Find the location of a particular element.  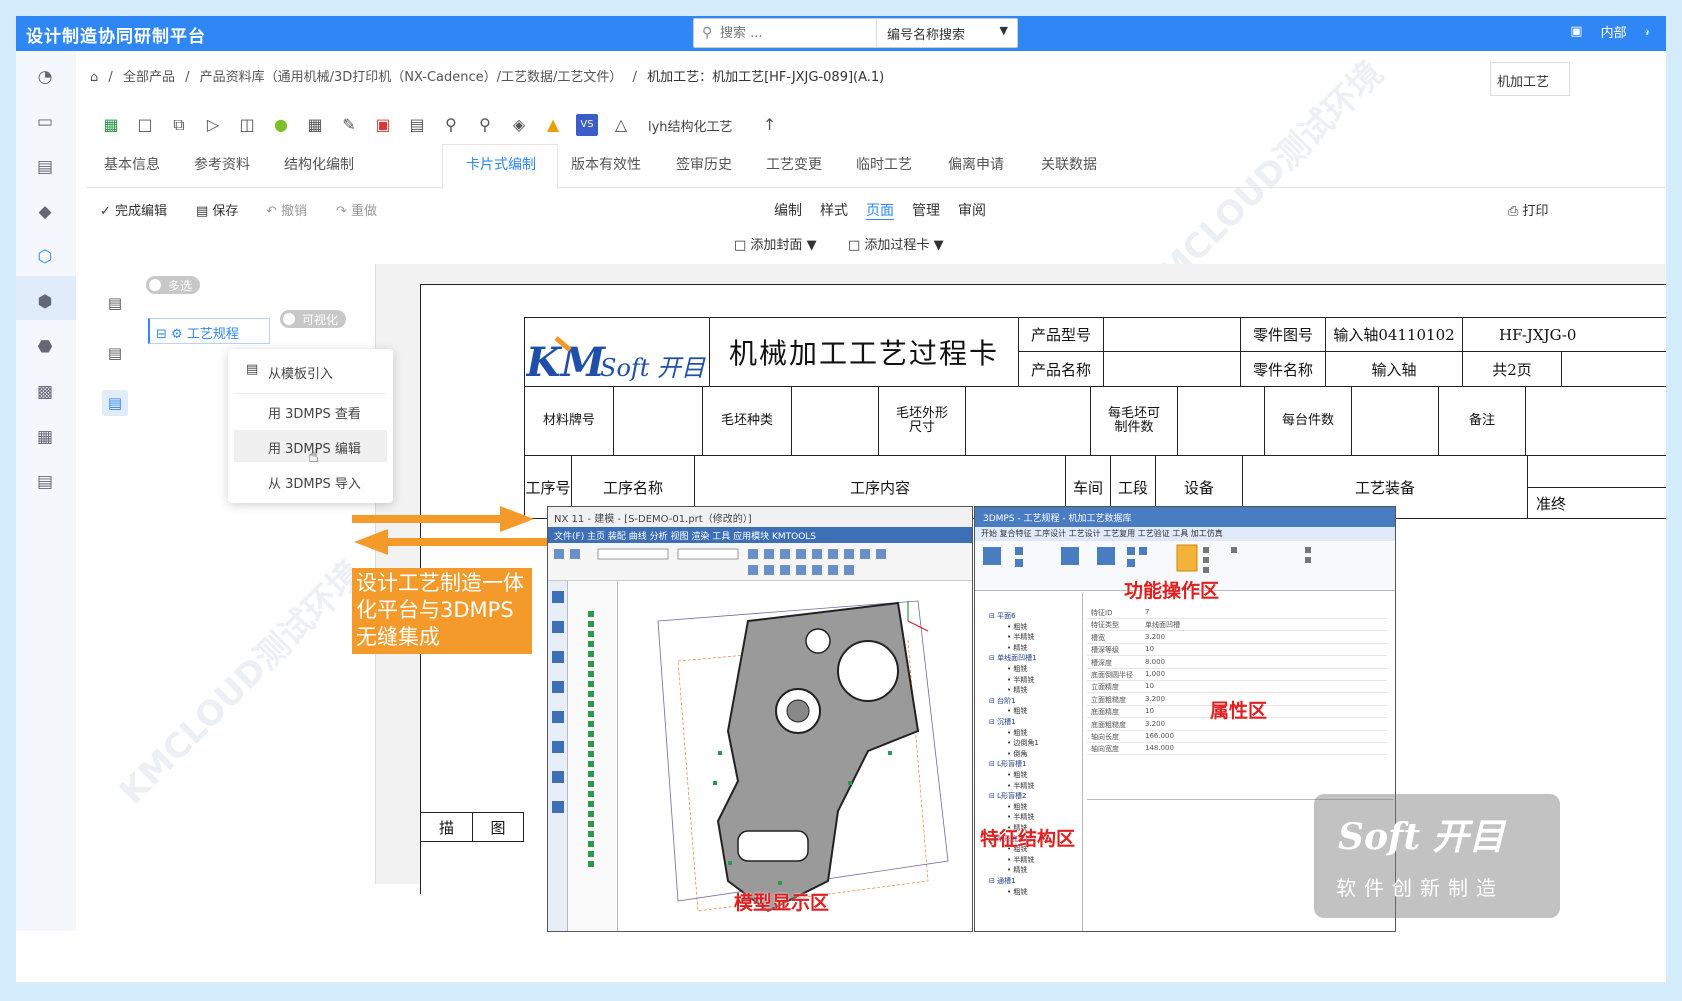

feature-tree-item: ⊟ 通槽1 is located at coordinates (1002, 881).